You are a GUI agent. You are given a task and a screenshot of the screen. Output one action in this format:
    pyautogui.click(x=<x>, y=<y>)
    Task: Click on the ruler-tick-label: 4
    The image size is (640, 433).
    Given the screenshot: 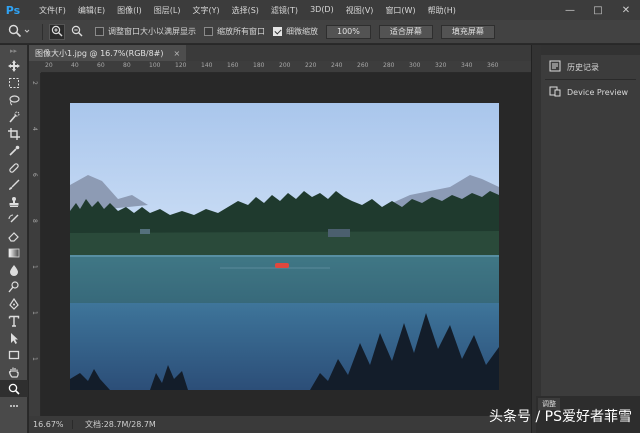 What is the action you would take?
    pyautogui.click(x=34, y=129)
    